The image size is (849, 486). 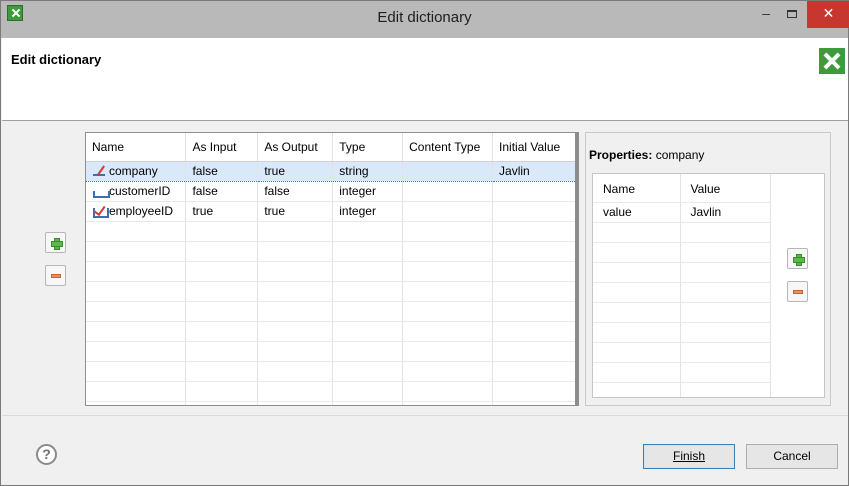 What do you see at coordinates (680, 155) in the screenshot?
I see `properties-entry-name: company` at bounding box center [680, 155].